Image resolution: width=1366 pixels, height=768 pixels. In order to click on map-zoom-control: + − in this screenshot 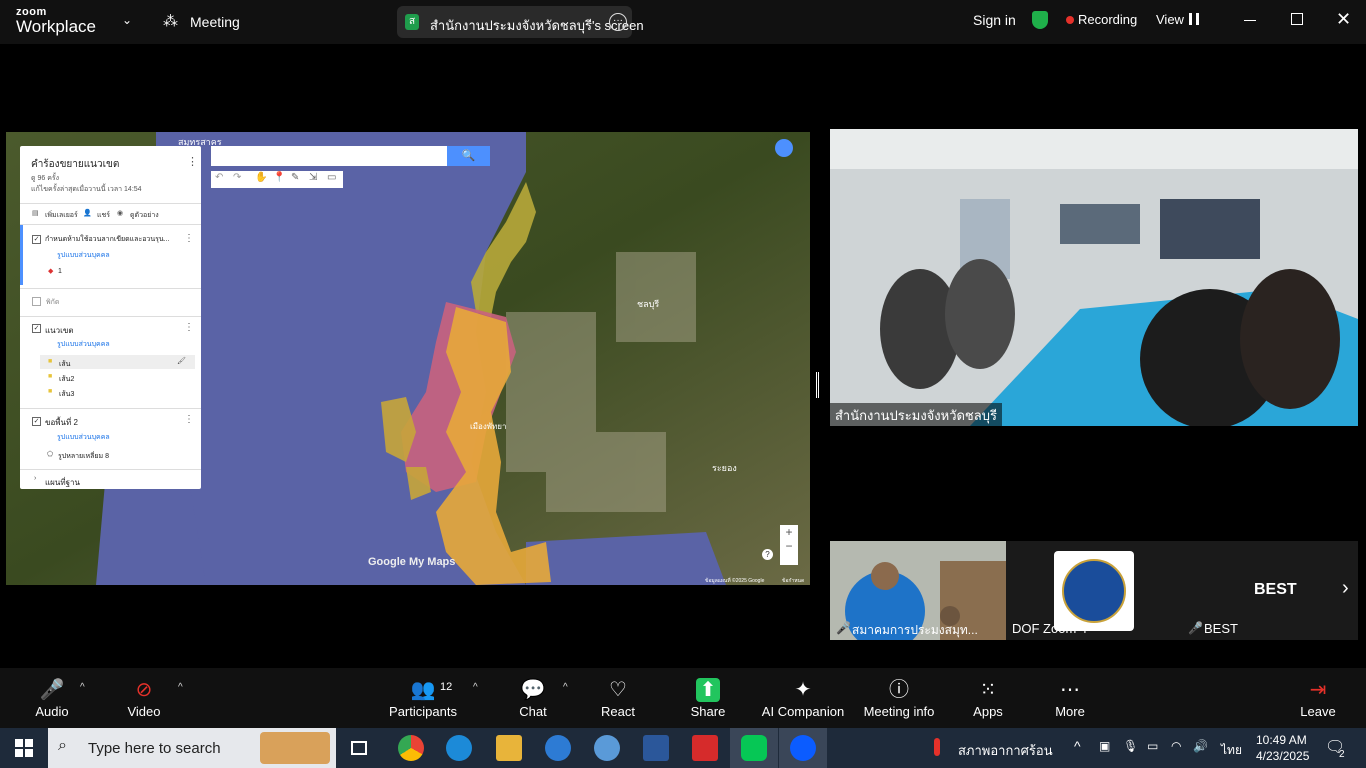, I will do `click(789, 545)`.